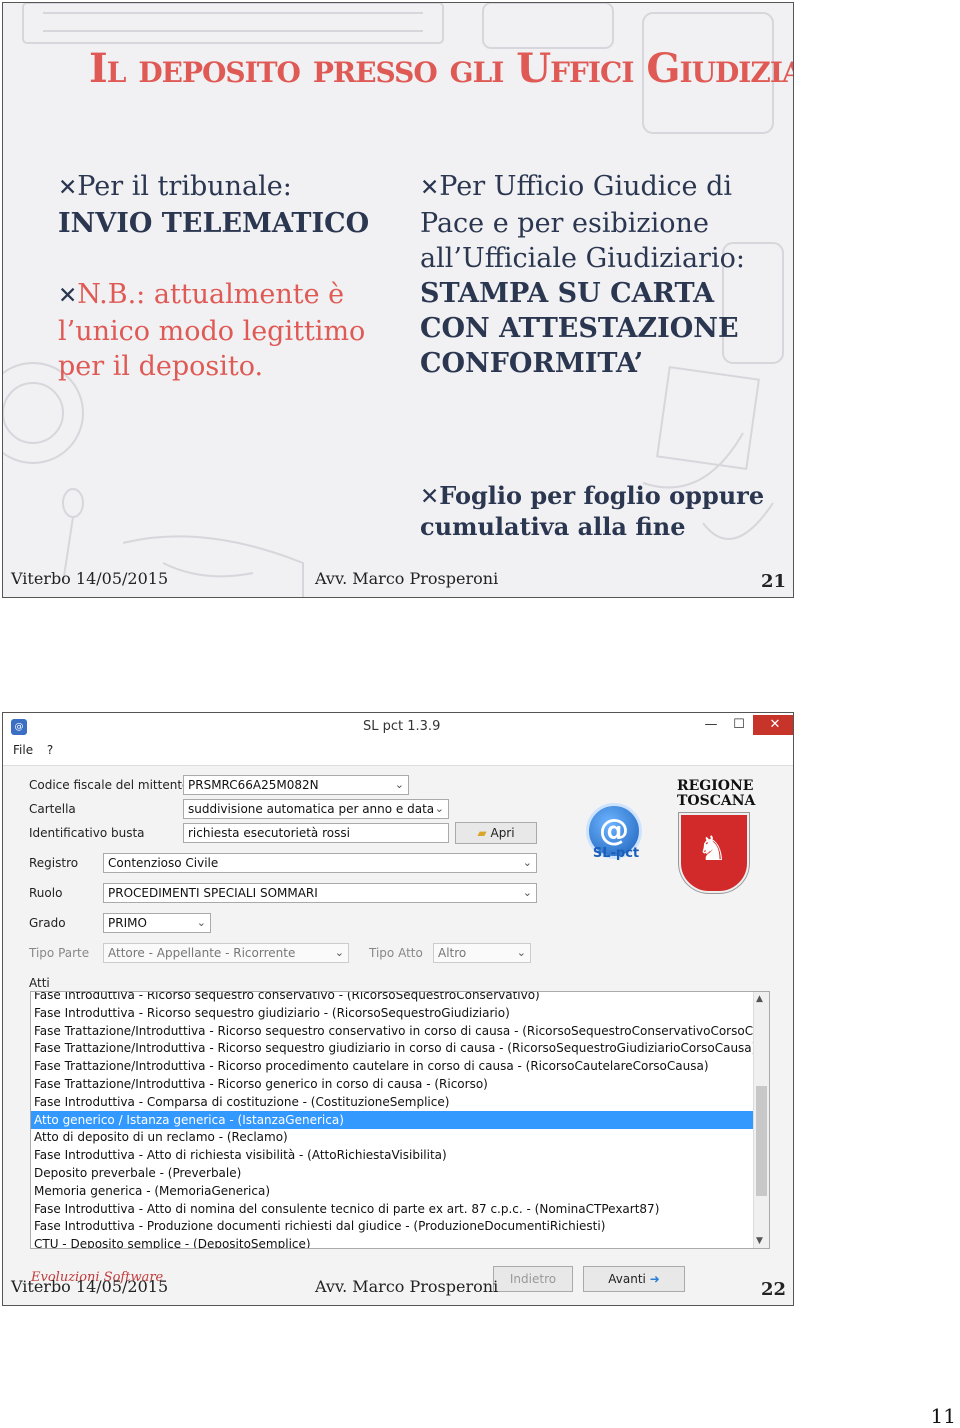 The width and height of the screenshot is (960, 1428). What do you see at coordinates (214, 223) in the screenshot?
I see `bullet-bold-text: INVIO TELEMATICO` at bounding box center [214, 223].